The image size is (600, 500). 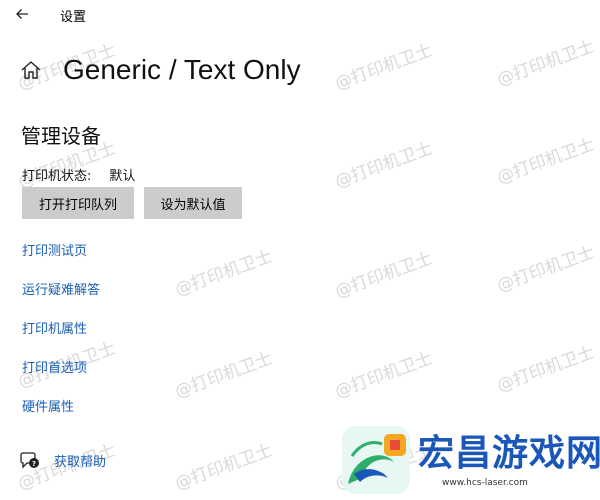 What do you see at coordinates (485, 483) in the screenshot?
I see `logo-url: www.hcs-laser.com` at bounding box center [485, 483].